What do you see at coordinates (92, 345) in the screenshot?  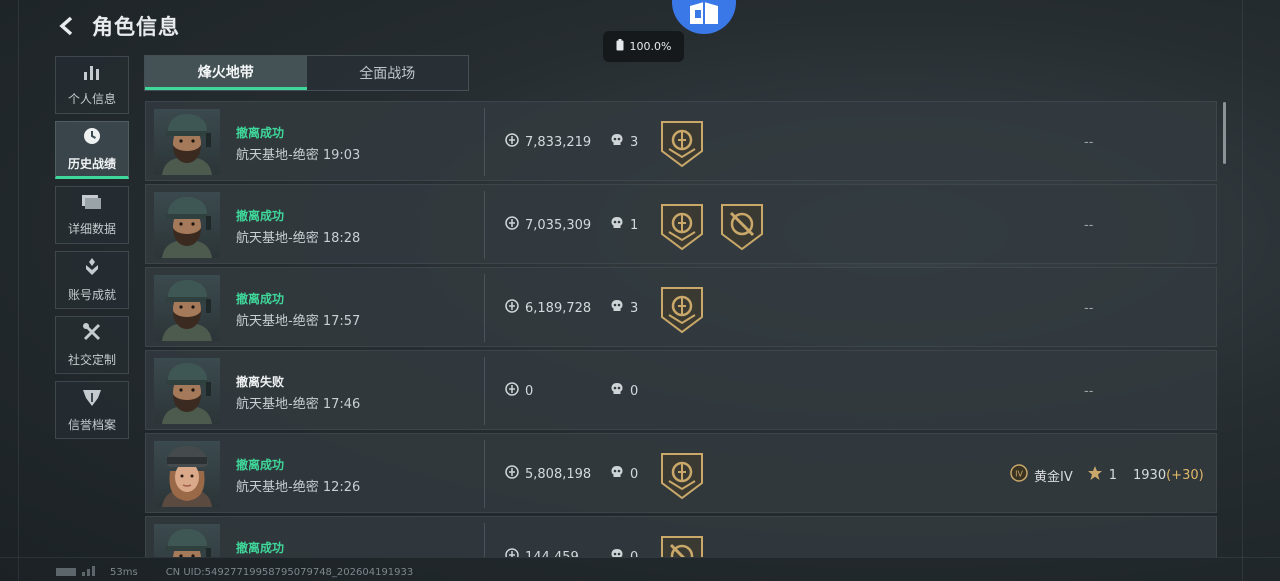 I see `sidebar-item-social-custom: 社交定制` at bounding box center [92, 345].